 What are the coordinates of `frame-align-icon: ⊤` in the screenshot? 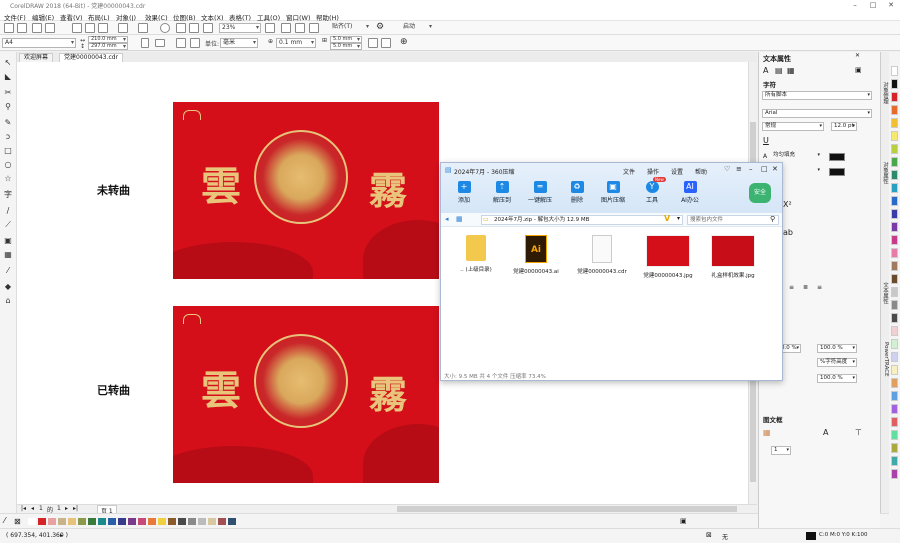 It's located at (858, 432).